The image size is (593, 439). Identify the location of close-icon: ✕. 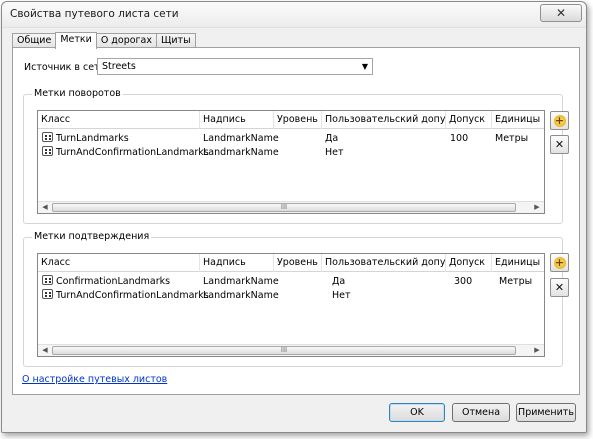
(561, 13).